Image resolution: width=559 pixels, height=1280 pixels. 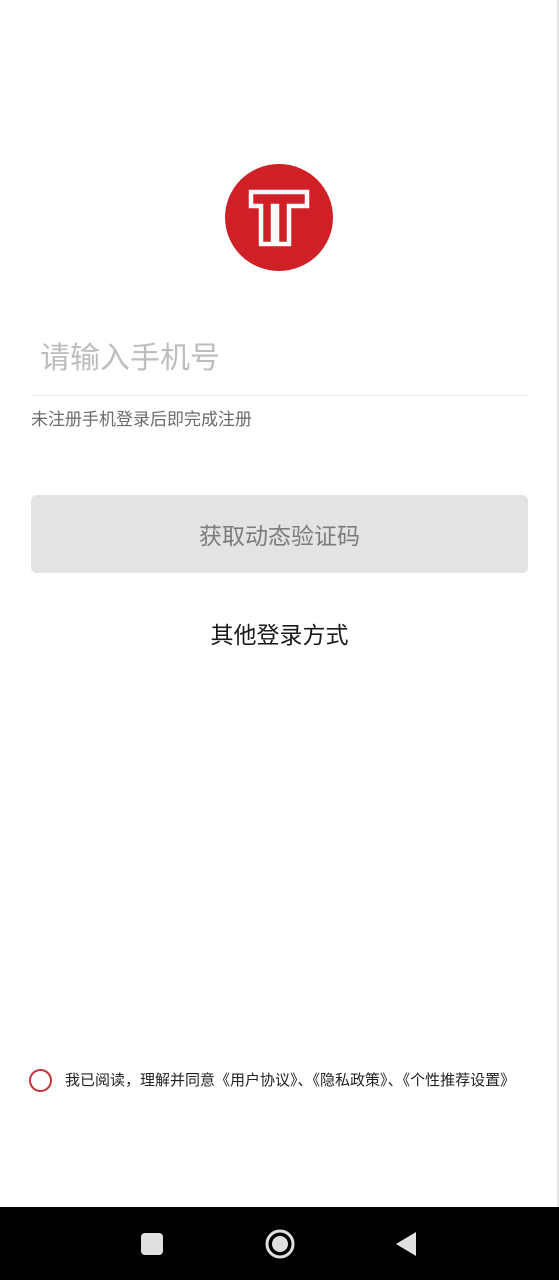 What do you see at coordinates (256, 1080) in the screenshot?
I see `user-agreement-link: 《用户协议》` at bounding box center [256, 1080].